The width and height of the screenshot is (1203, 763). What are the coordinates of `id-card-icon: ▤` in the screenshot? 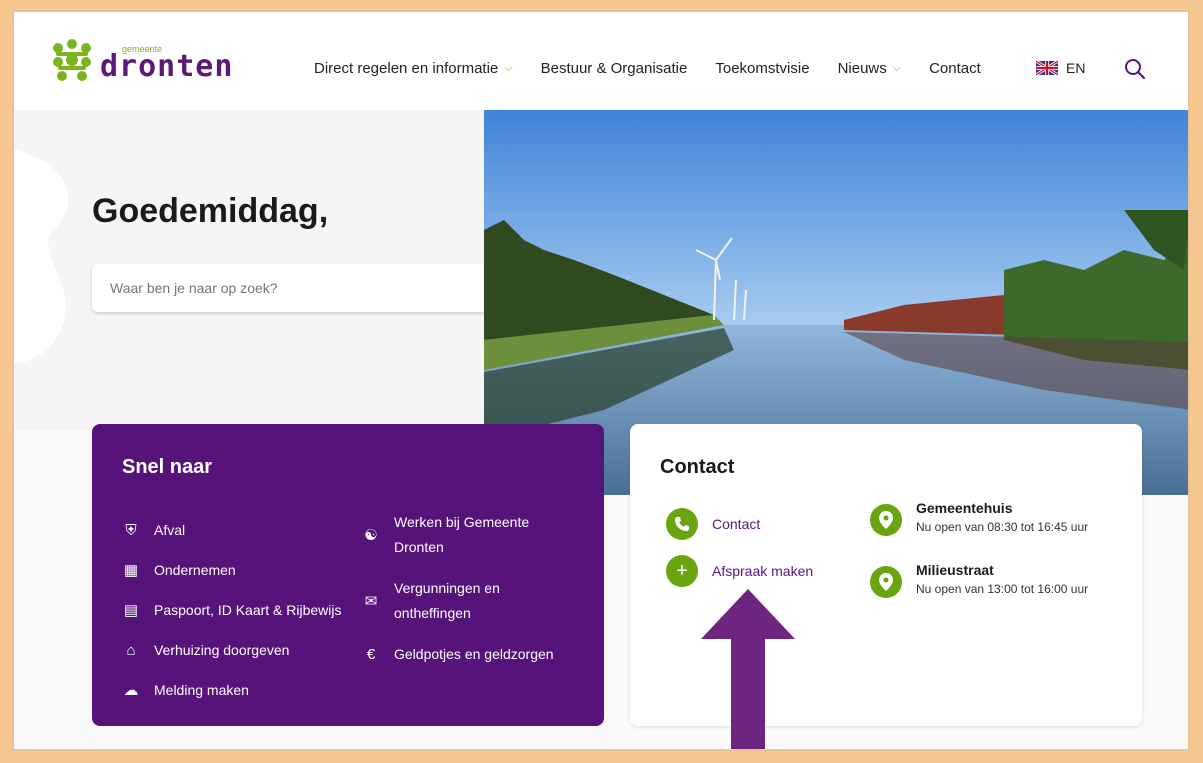 It's located at (131, 610).